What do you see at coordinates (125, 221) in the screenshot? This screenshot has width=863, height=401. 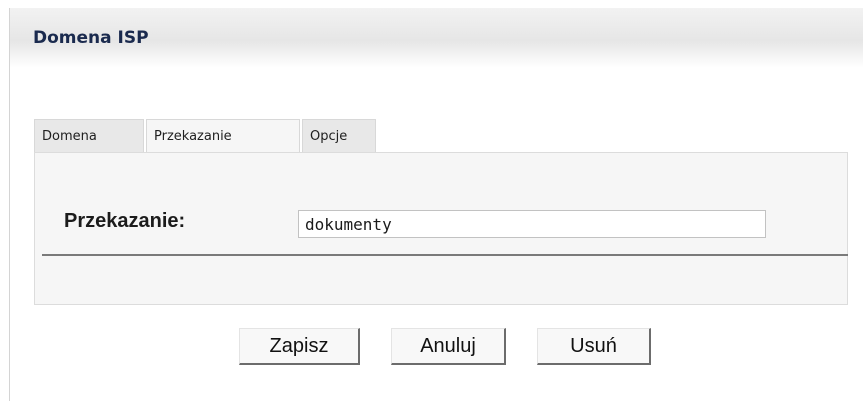 I see `forwarding-label: Przekazanie:` at bounding box center [125, 221].